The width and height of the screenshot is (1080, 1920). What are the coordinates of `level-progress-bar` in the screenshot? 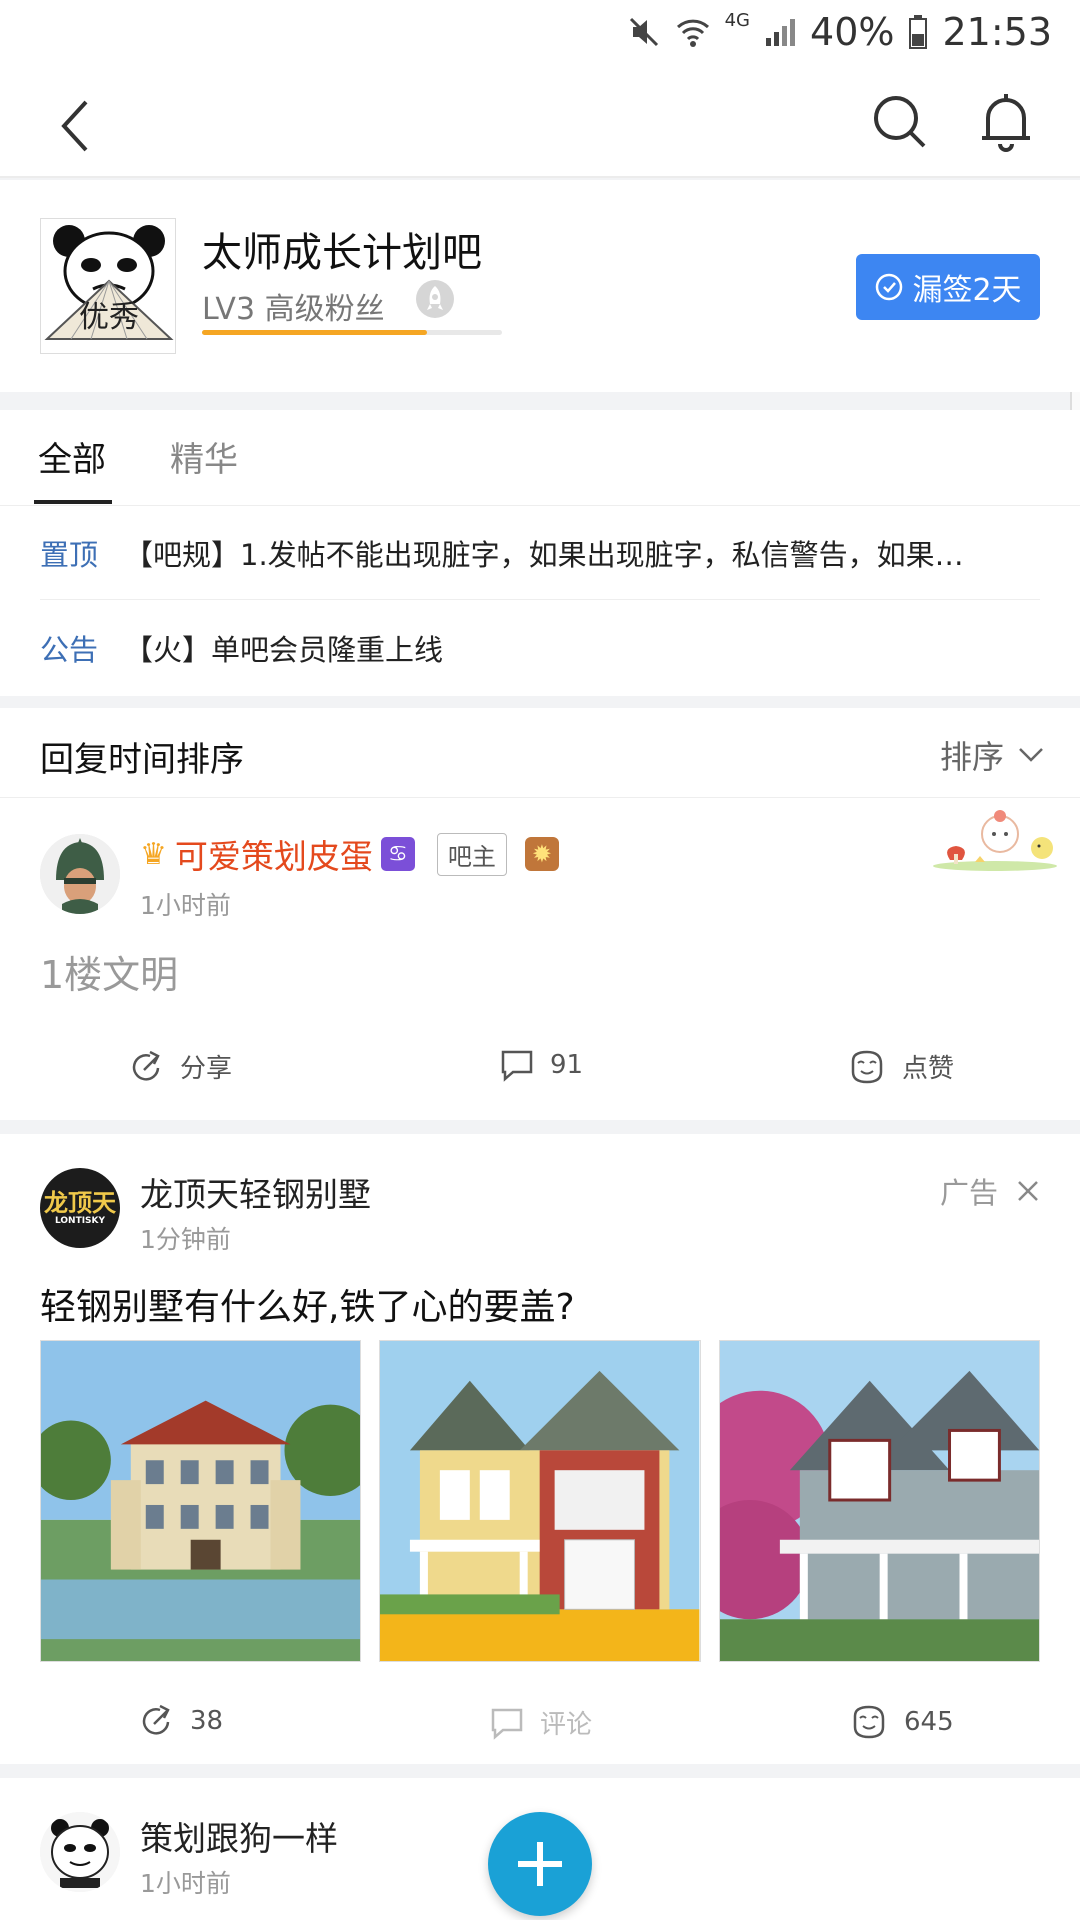 It's located at (352, 332).